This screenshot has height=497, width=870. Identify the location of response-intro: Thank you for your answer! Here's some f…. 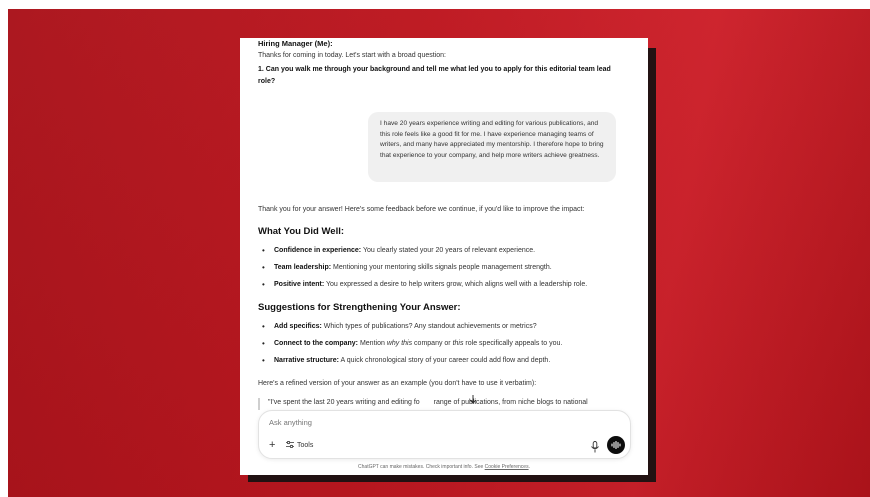
(421, 209).